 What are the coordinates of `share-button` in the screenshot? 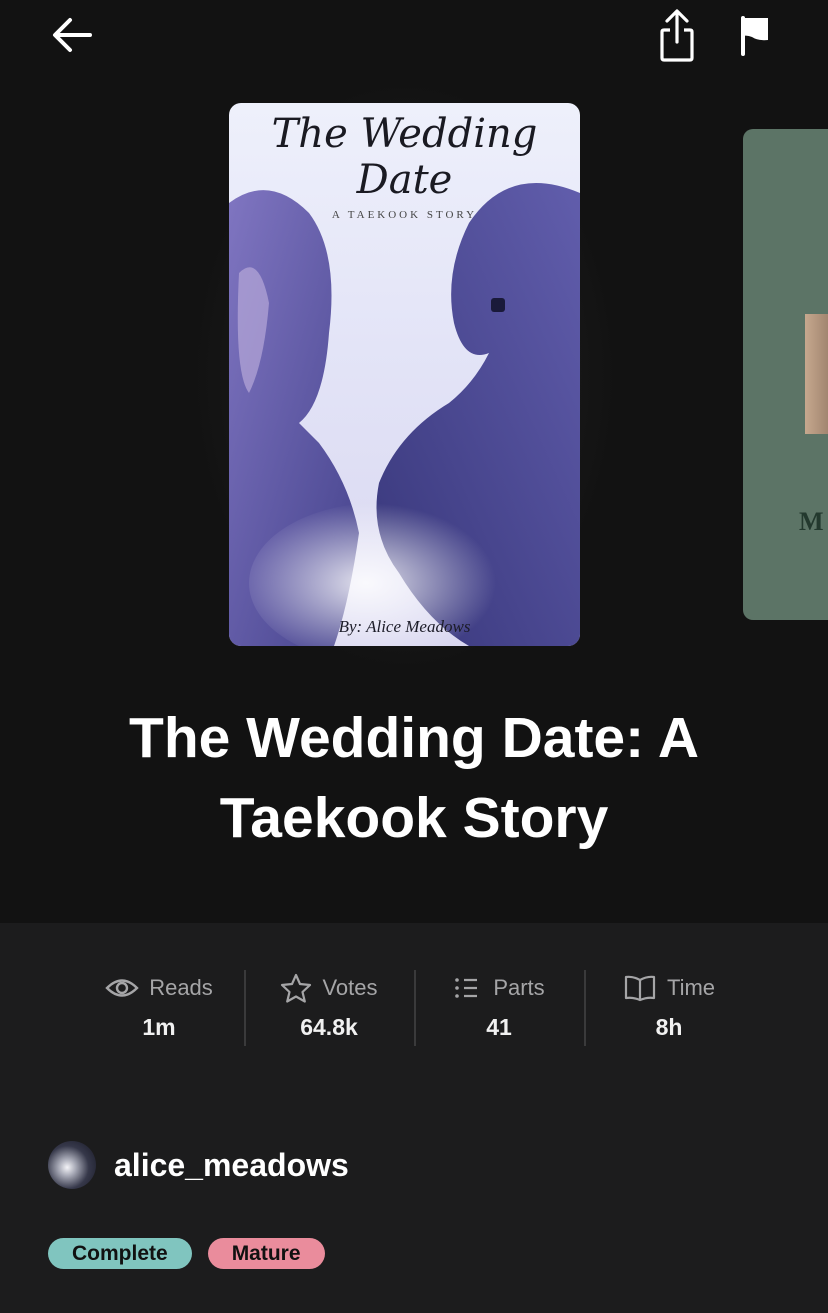 It's located at (677, 35).